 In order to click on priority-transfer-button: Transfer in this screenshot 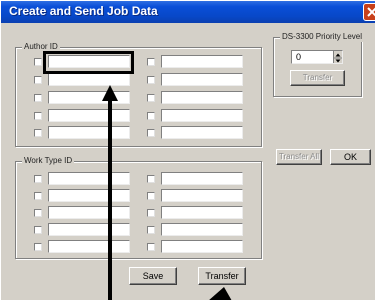, I will do `click(317, 78)`.